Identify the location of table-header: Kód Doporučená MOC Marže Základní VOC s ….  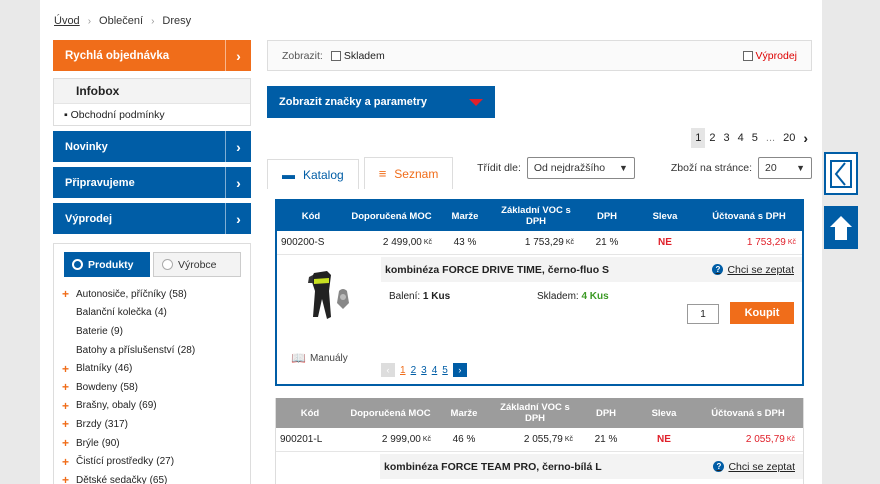
(539, 216).